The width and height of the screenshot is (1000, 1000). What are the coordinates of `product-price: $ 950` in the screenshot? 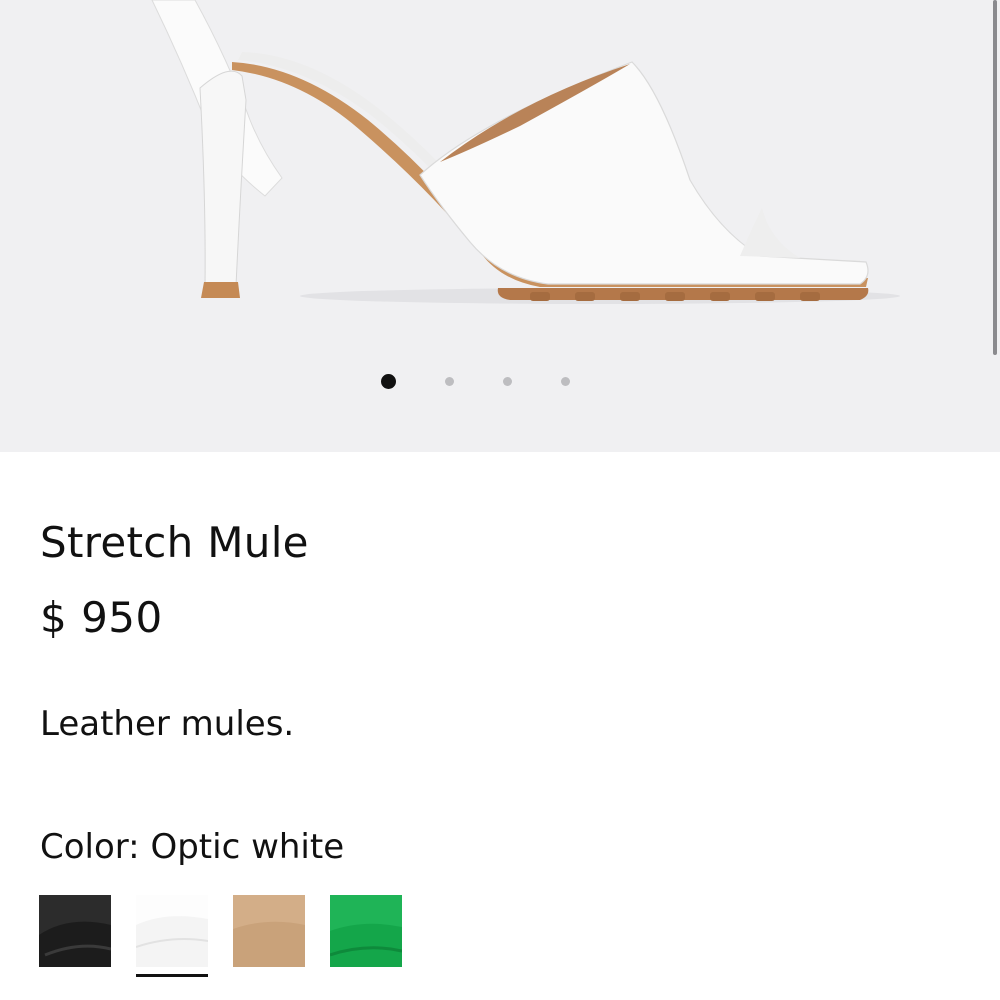 It's located at (101, 617).